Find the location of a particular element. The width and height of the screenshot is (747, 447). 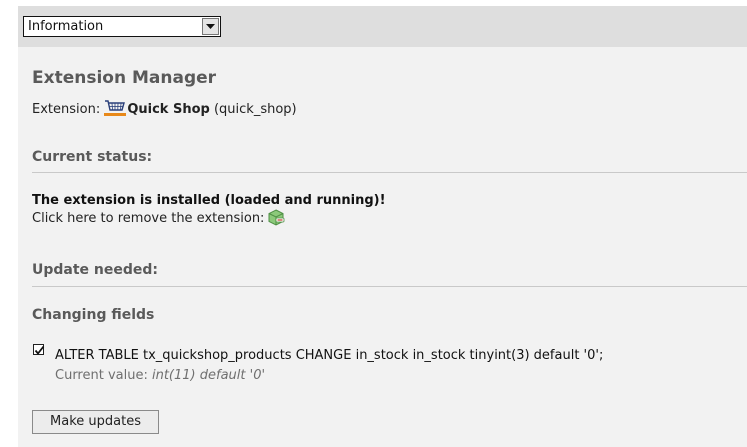

extension-name: Quick Shop is located at coordinates (168, 109).